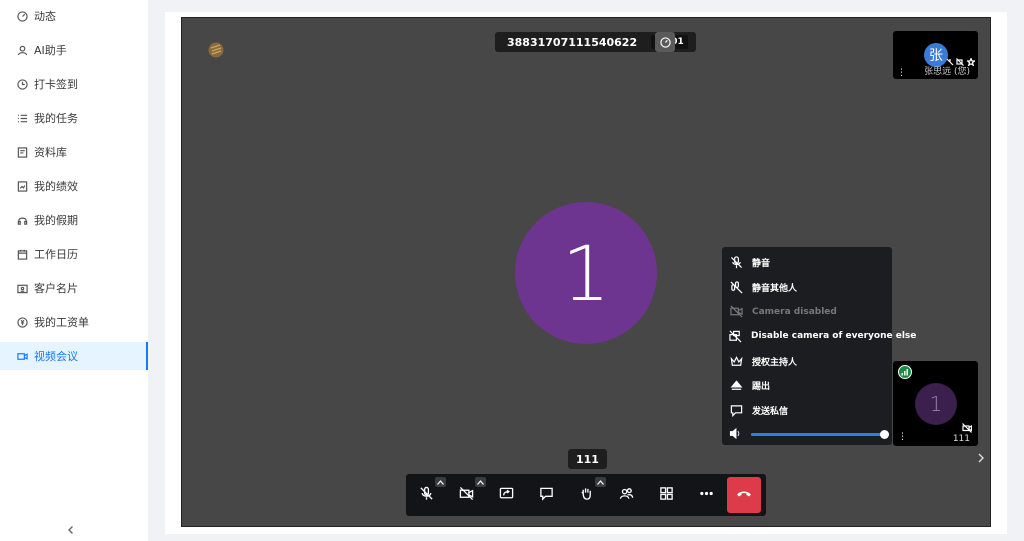 The width and height of the screenshot is (1024, 541). I want to click on menu-item-camera-disabled: Camera disabled, so click(807, 311).